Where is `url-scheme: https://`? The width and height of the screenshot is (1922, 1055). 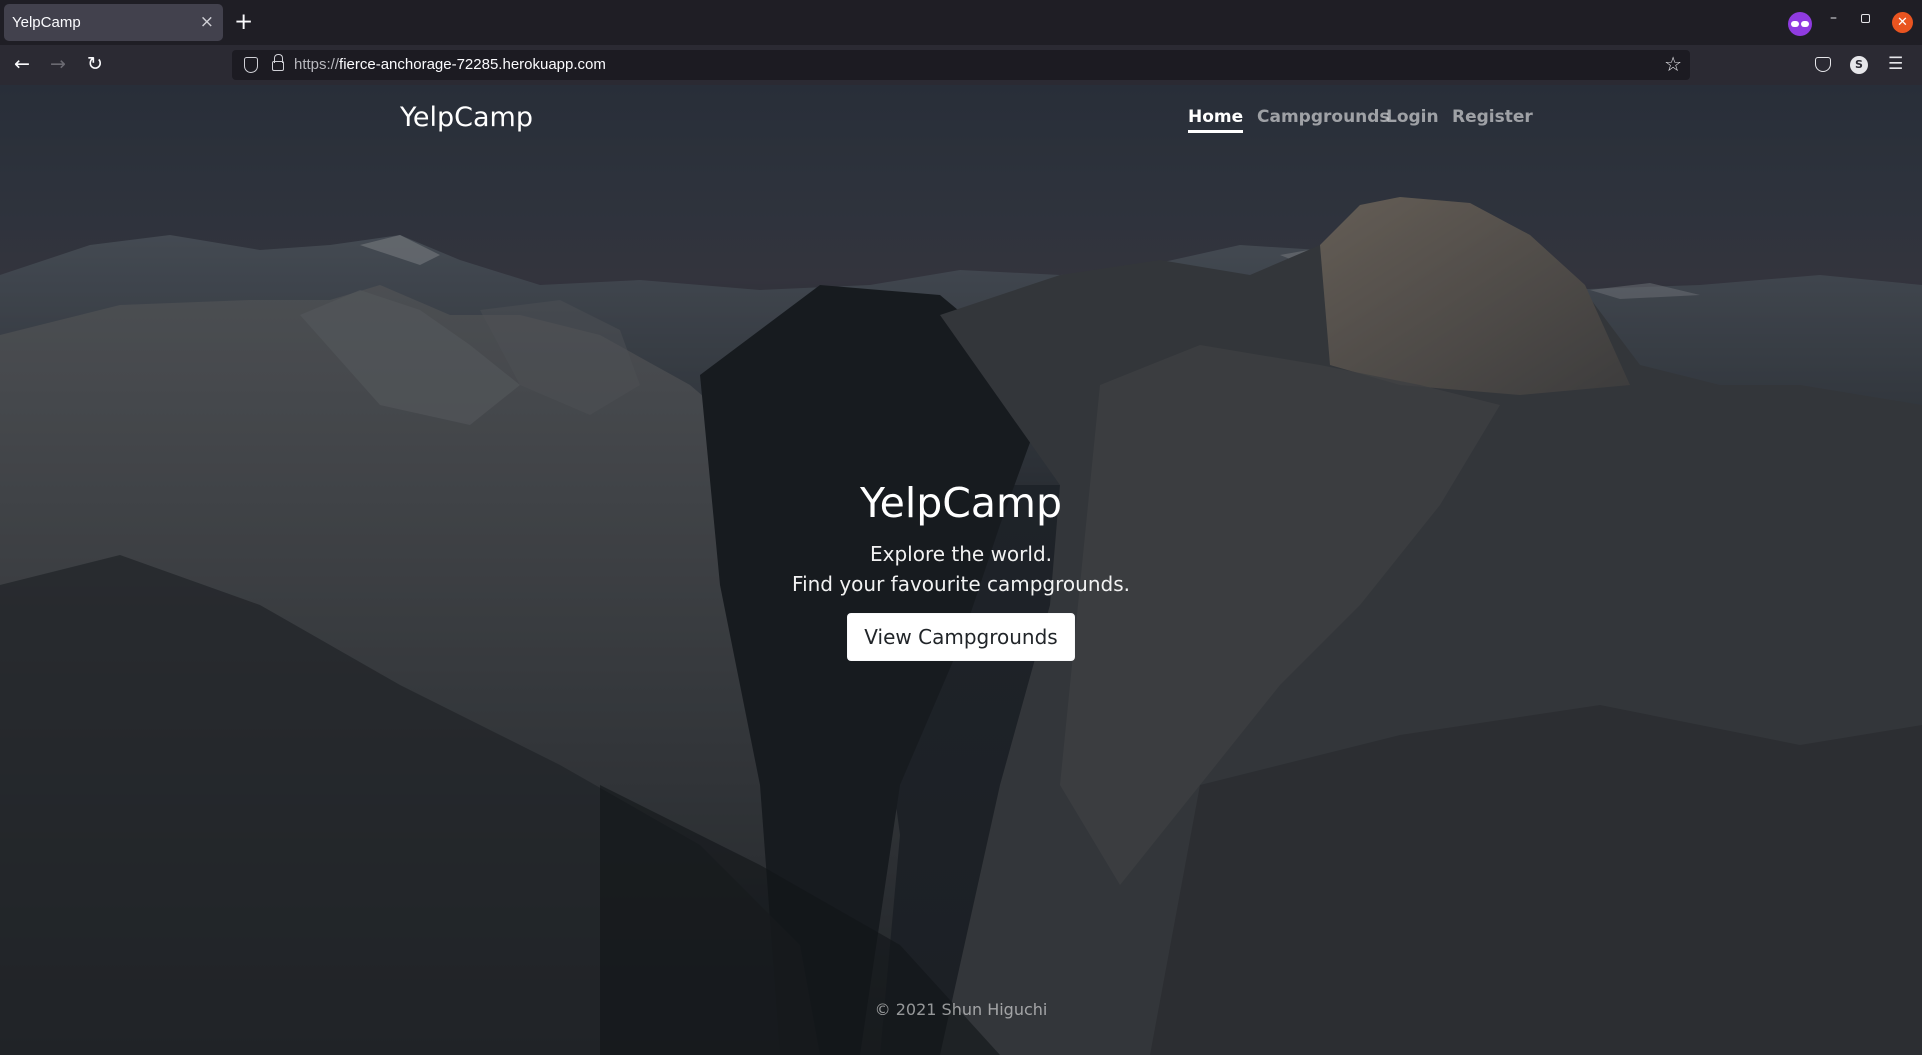 url-scheme: https:// is located at coordinates (317, 64).